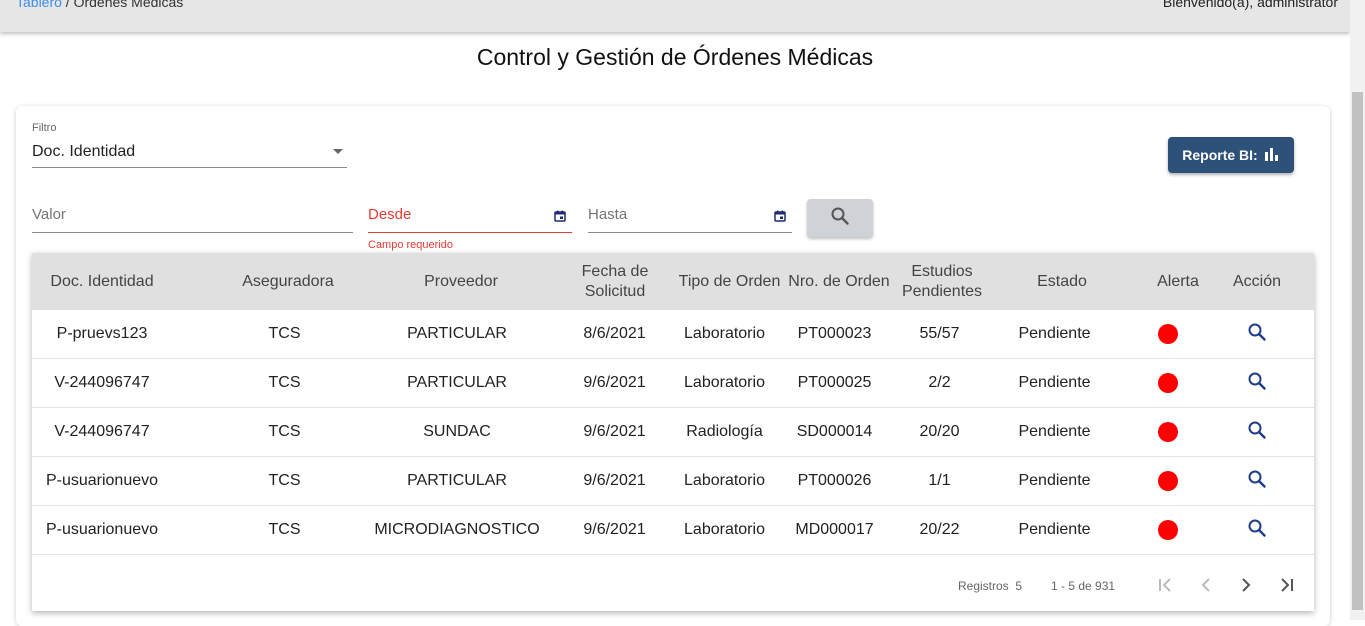 Image resolution: width=1365 pixels, height=626 pixels. Describe the element at coordinates (1206, 585) in the screenshot. I see `previous-page-icon` at that location.